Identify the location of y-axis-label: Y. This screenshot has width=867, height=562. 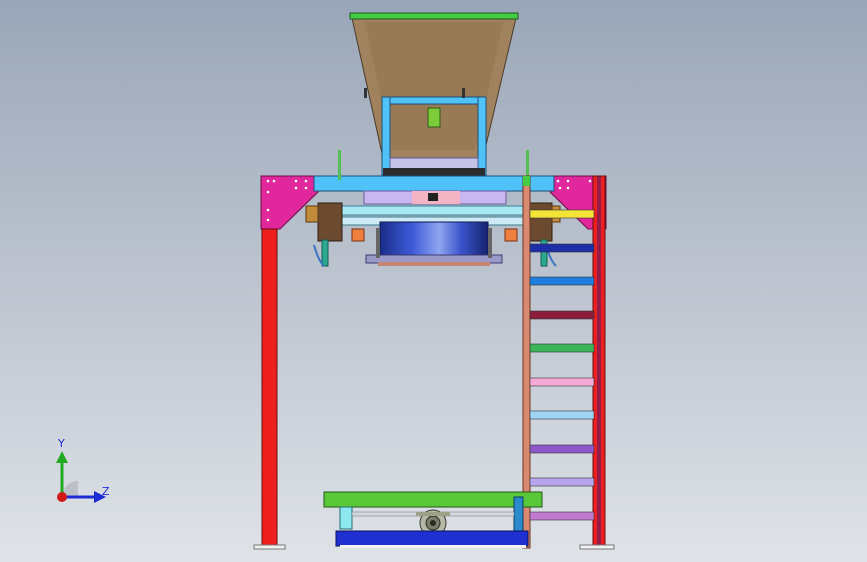
(61, 443).